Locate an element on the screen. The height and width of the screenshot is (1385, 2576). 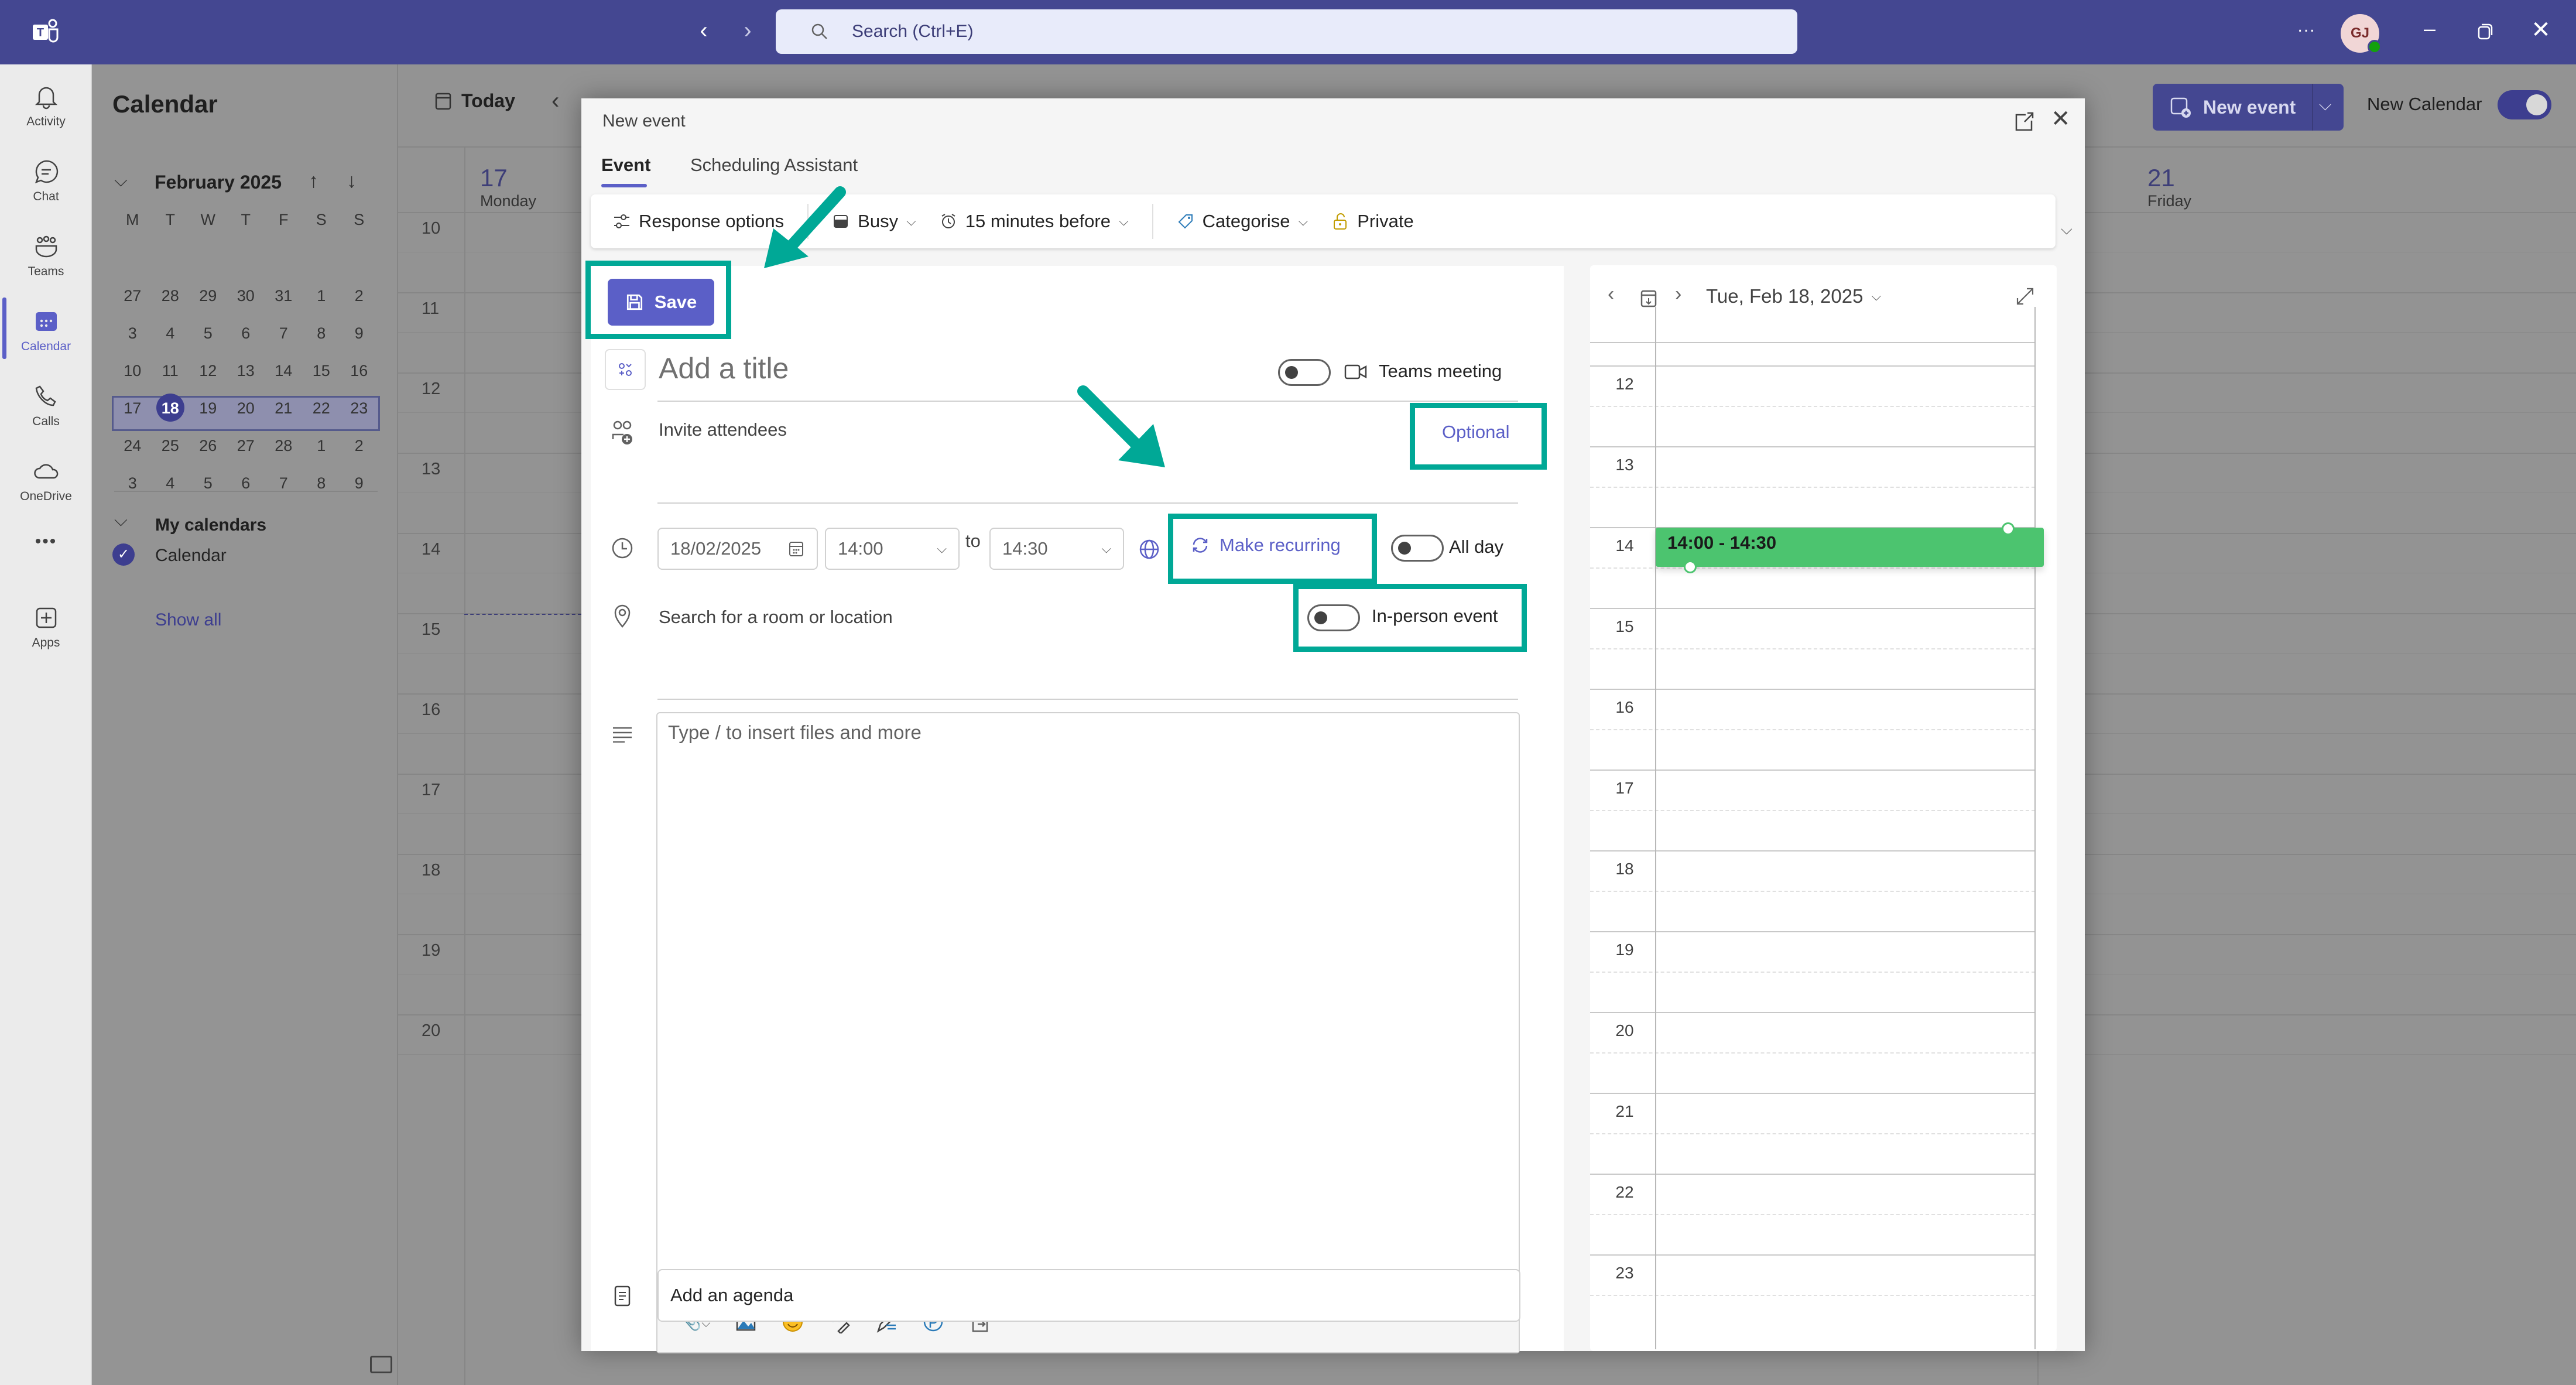
avatar: GJ is located at coordinates (2361, 34).